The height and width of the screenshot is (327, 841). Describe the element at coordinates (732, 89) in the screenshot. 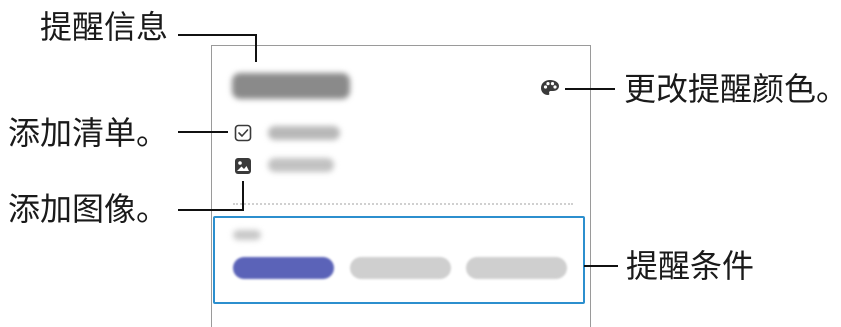

I see `callout-change-color: 更改提醒颜色。` at that location.